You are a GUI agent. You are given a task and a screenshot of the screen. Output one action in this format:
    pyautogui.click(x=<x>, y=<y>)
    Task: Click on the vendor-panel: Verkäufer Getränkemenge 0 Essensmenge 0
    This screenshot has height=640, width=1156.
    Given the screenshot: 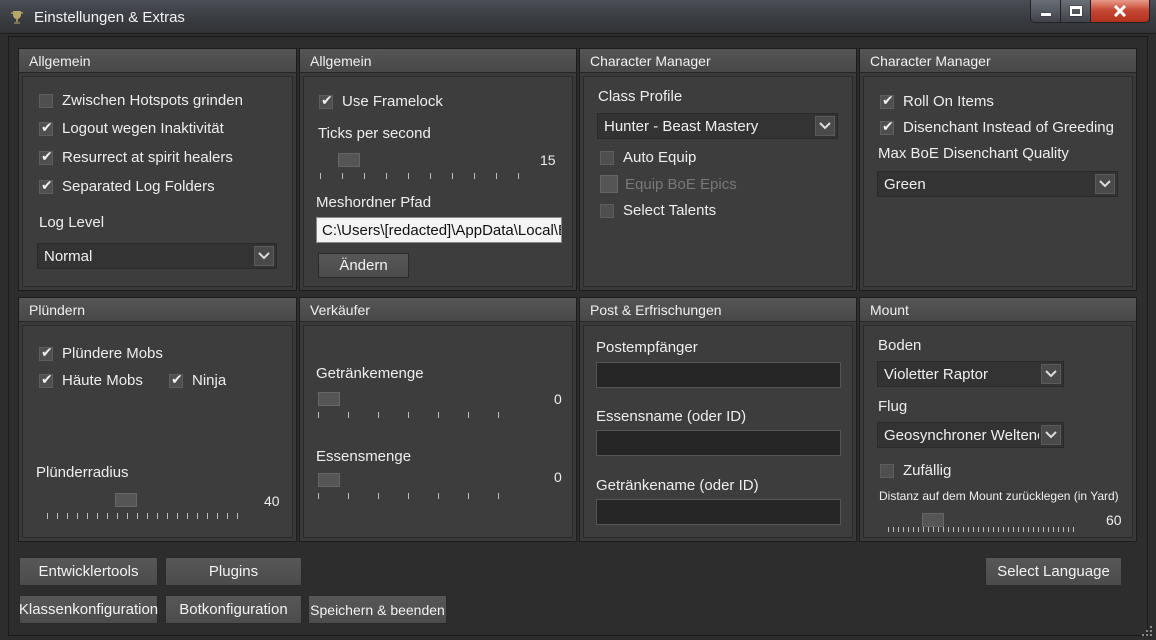 What is the action you would take?
    pyautogui.click(x=438, y=419)
    